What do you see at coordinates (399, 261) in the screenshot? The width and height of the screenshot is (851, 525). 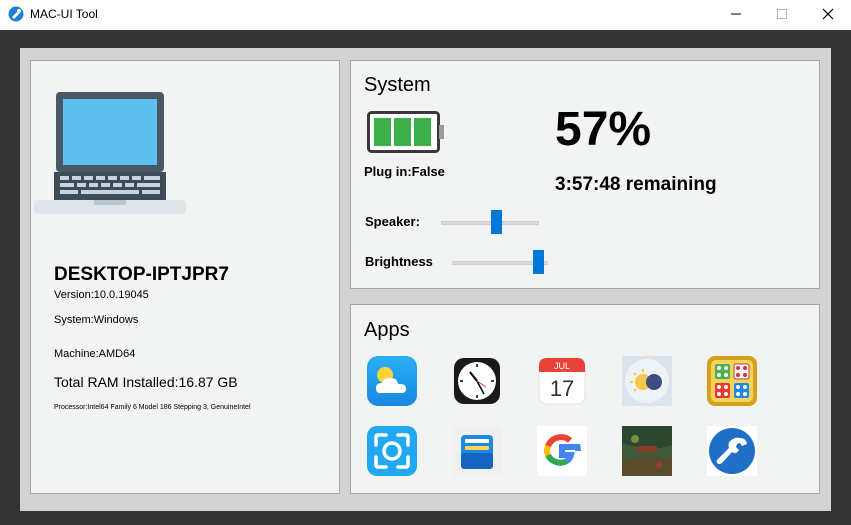 I see `brightness-label: Brightness` at bounding box center [399, 261].